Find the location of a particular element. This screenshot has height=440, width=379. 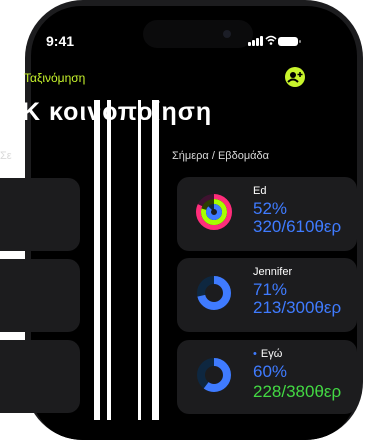

wifi-icon is located at coordinates (271, 40).